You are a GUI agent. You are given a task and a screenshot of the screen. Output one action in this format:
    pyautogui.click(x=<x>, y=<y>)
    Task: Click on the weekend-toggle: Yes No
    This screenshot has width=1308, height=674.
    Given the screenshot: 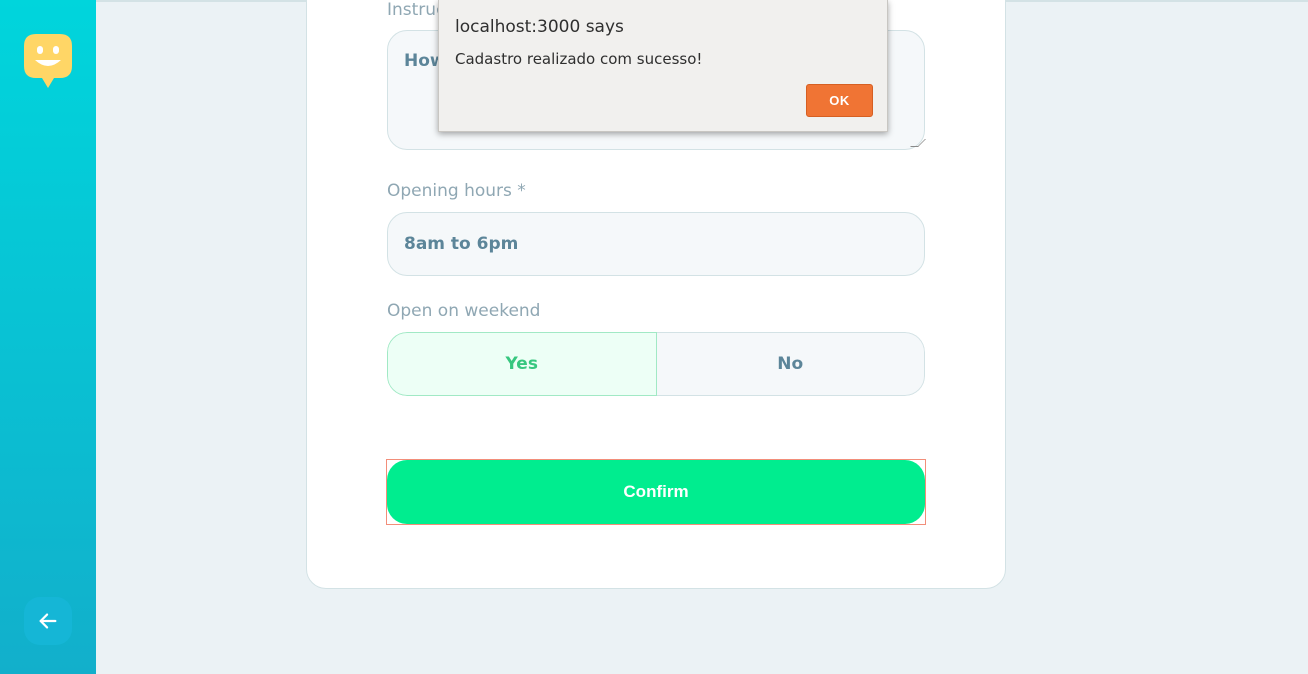 What is the action you would take?
    pyautogui.click(x=656, y=364)
    